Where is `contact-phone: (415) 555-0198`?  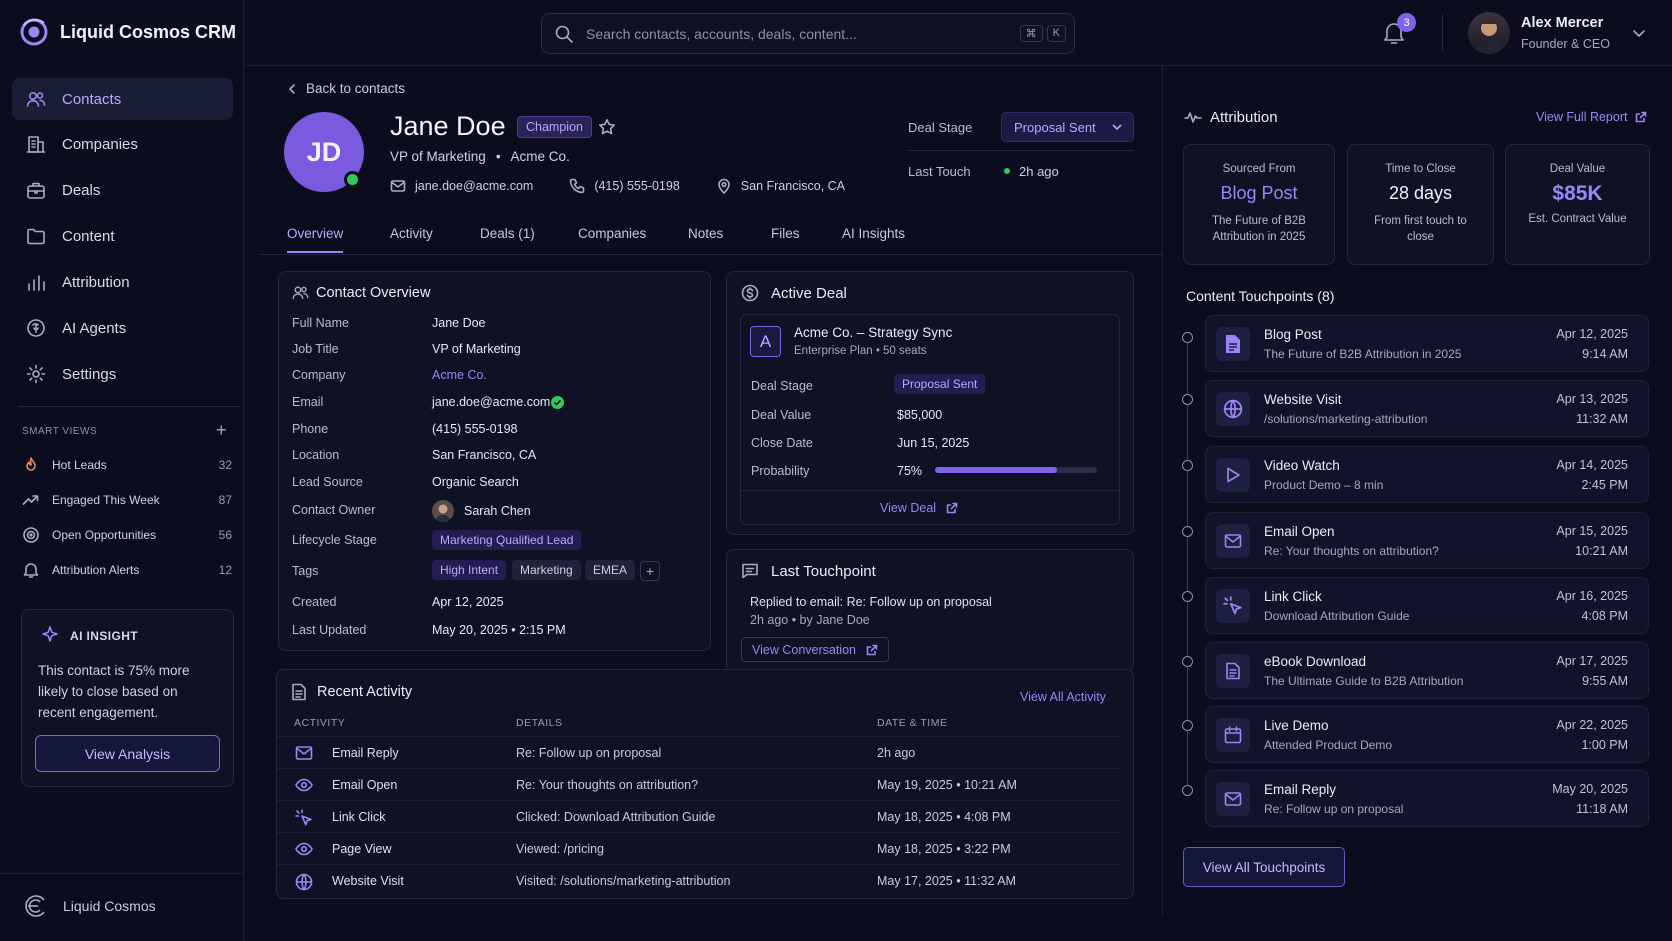
contact-phone: (415) 555-0198 is located at coordinates (636, 186).